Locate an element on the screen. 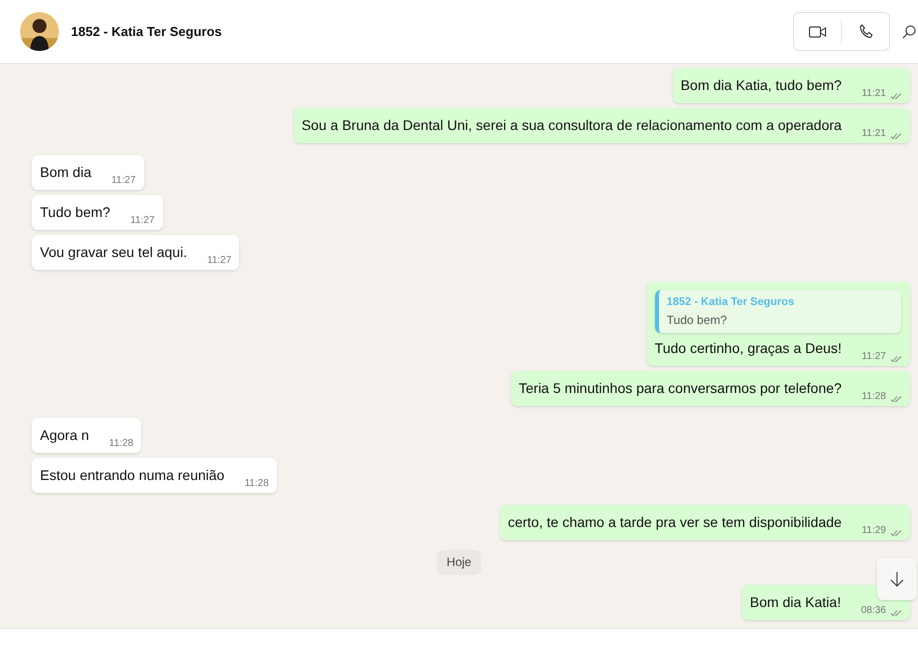  message-text: Estou entrando numa reunião is located at coordinates (132, 475).